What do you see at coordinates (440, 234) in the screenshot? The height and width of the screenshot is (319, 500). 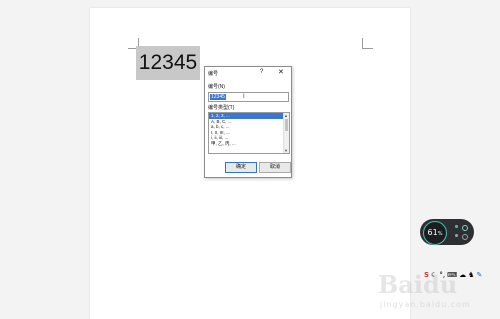 I see `percent-sign: %` at bounding box center [440, 234].